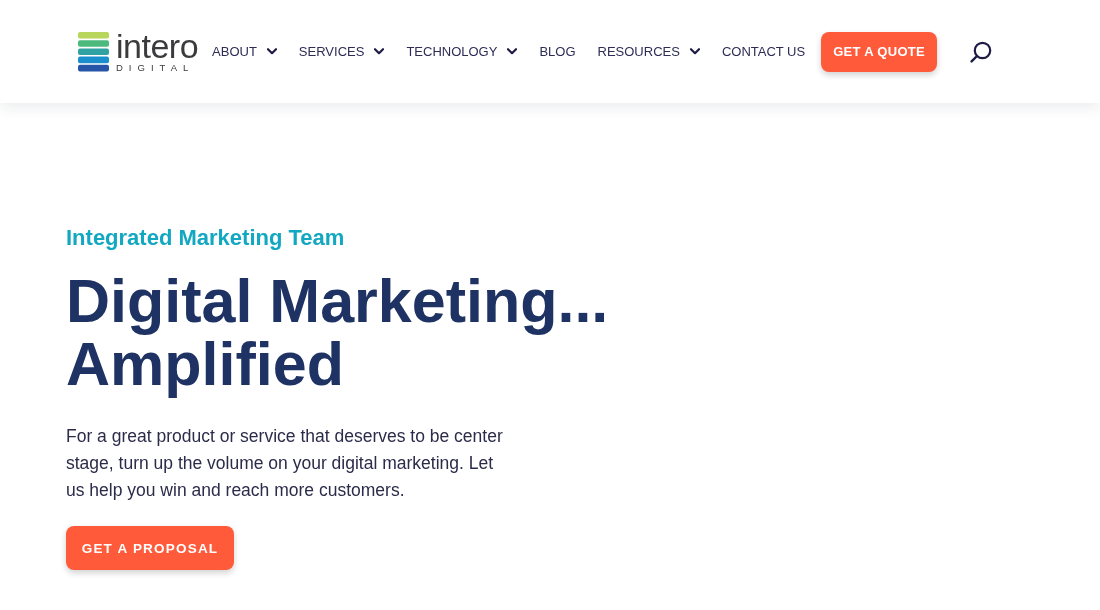  Describe the element at coordinates (557, 51) in the screenshot. I see `nav-link: BLOG` at that location.